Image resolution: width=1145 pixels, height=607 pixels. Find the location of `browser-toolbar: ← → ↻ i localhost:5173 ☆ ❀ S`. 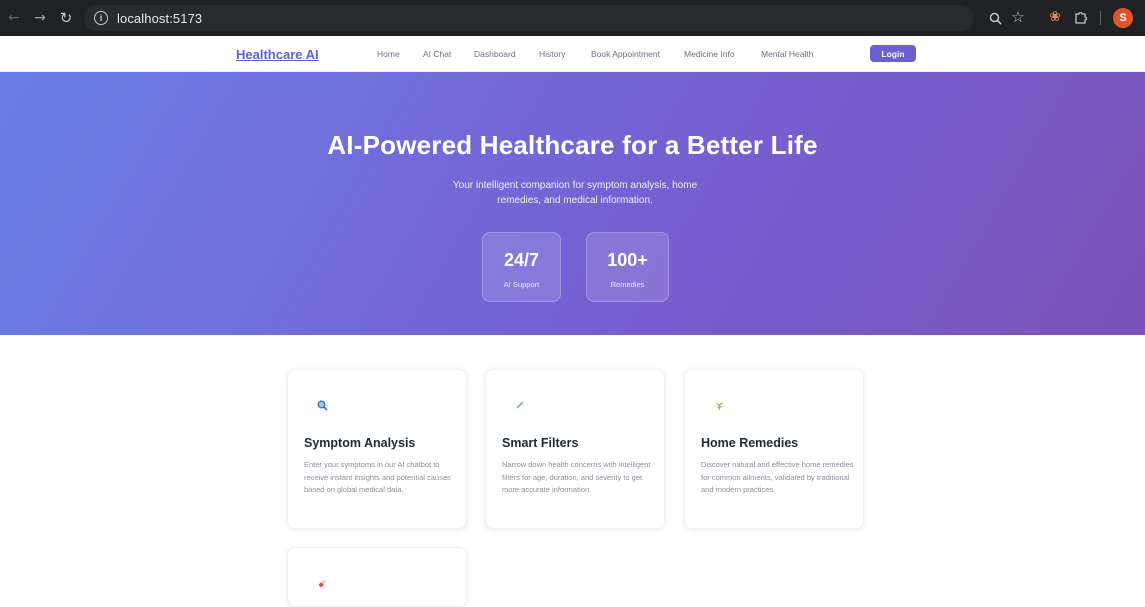

browser-toolbar: ← → ↻ i localhost:5173 ☆ ❀ S is located at coordinates (572, 18).